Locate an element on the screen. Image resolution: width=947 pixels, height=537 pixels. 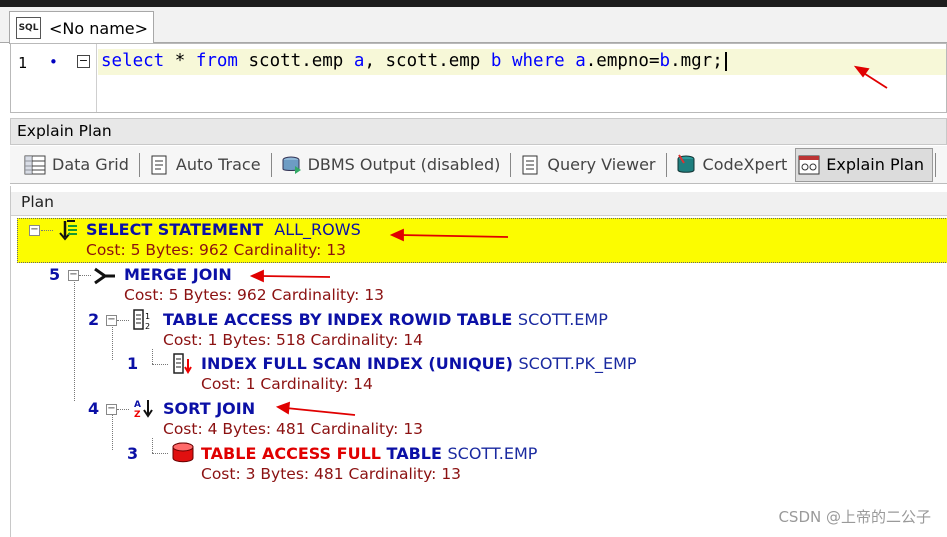
plan-node-select-statement: SELECT STATEMENT ALL_ROWS is located at coordinates (223, 229).